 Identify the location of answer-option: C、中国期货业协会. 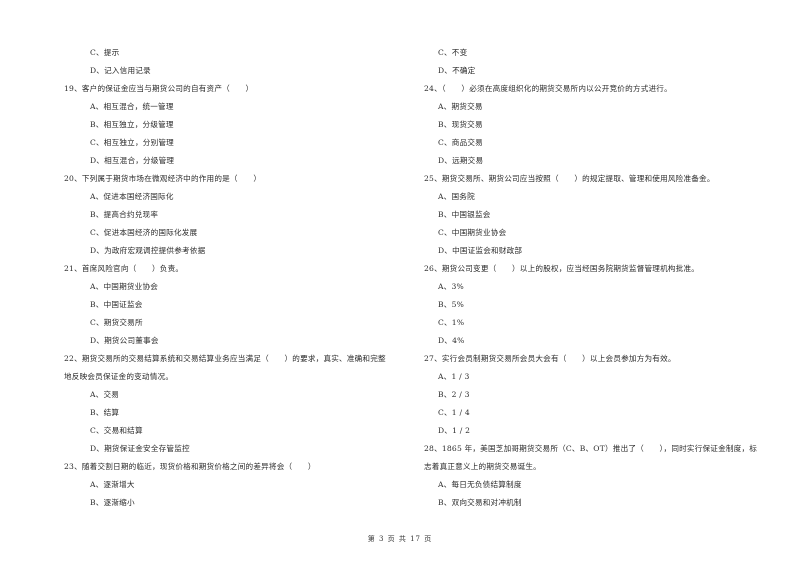
(472, 232).